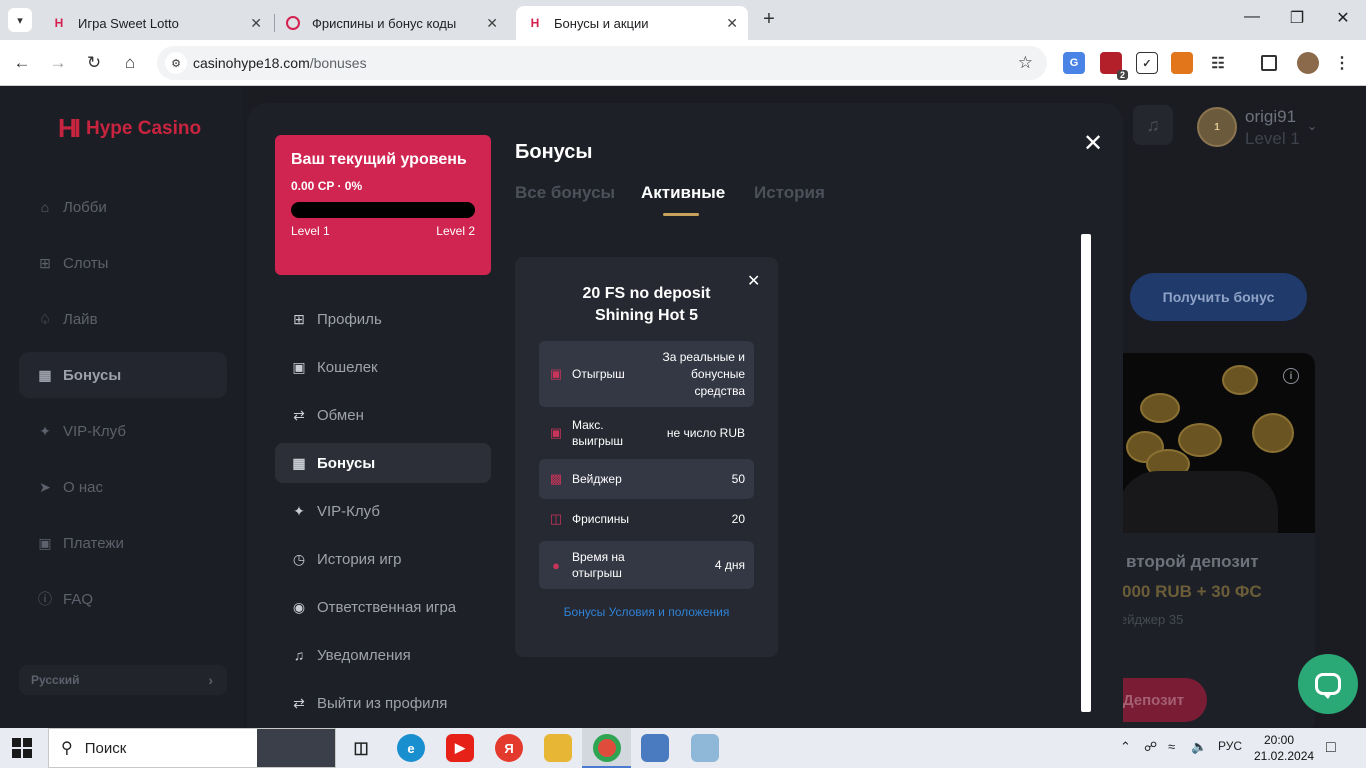 The width and height of the screenshot is (1366, 768). Describe the element at coordinates (789, 193) in the screenshot. I see `tab-history: История` at that location.